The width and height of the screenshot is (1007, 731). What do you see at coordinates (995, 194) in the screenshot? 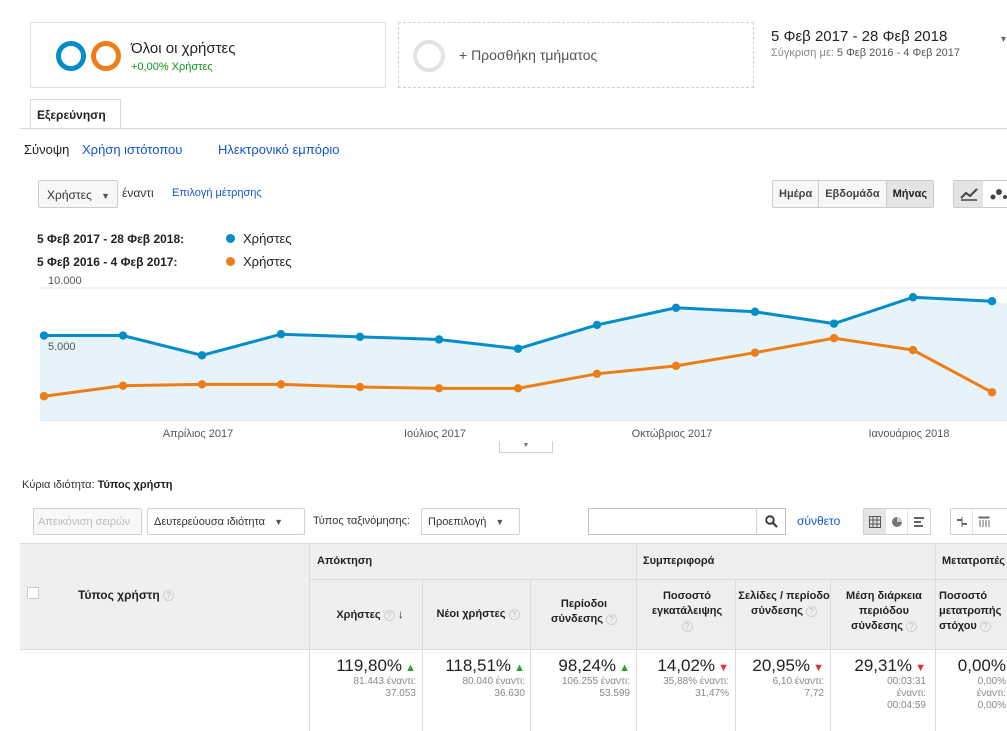
I see `motion-chart-icon` at bounding box center [995, 194].